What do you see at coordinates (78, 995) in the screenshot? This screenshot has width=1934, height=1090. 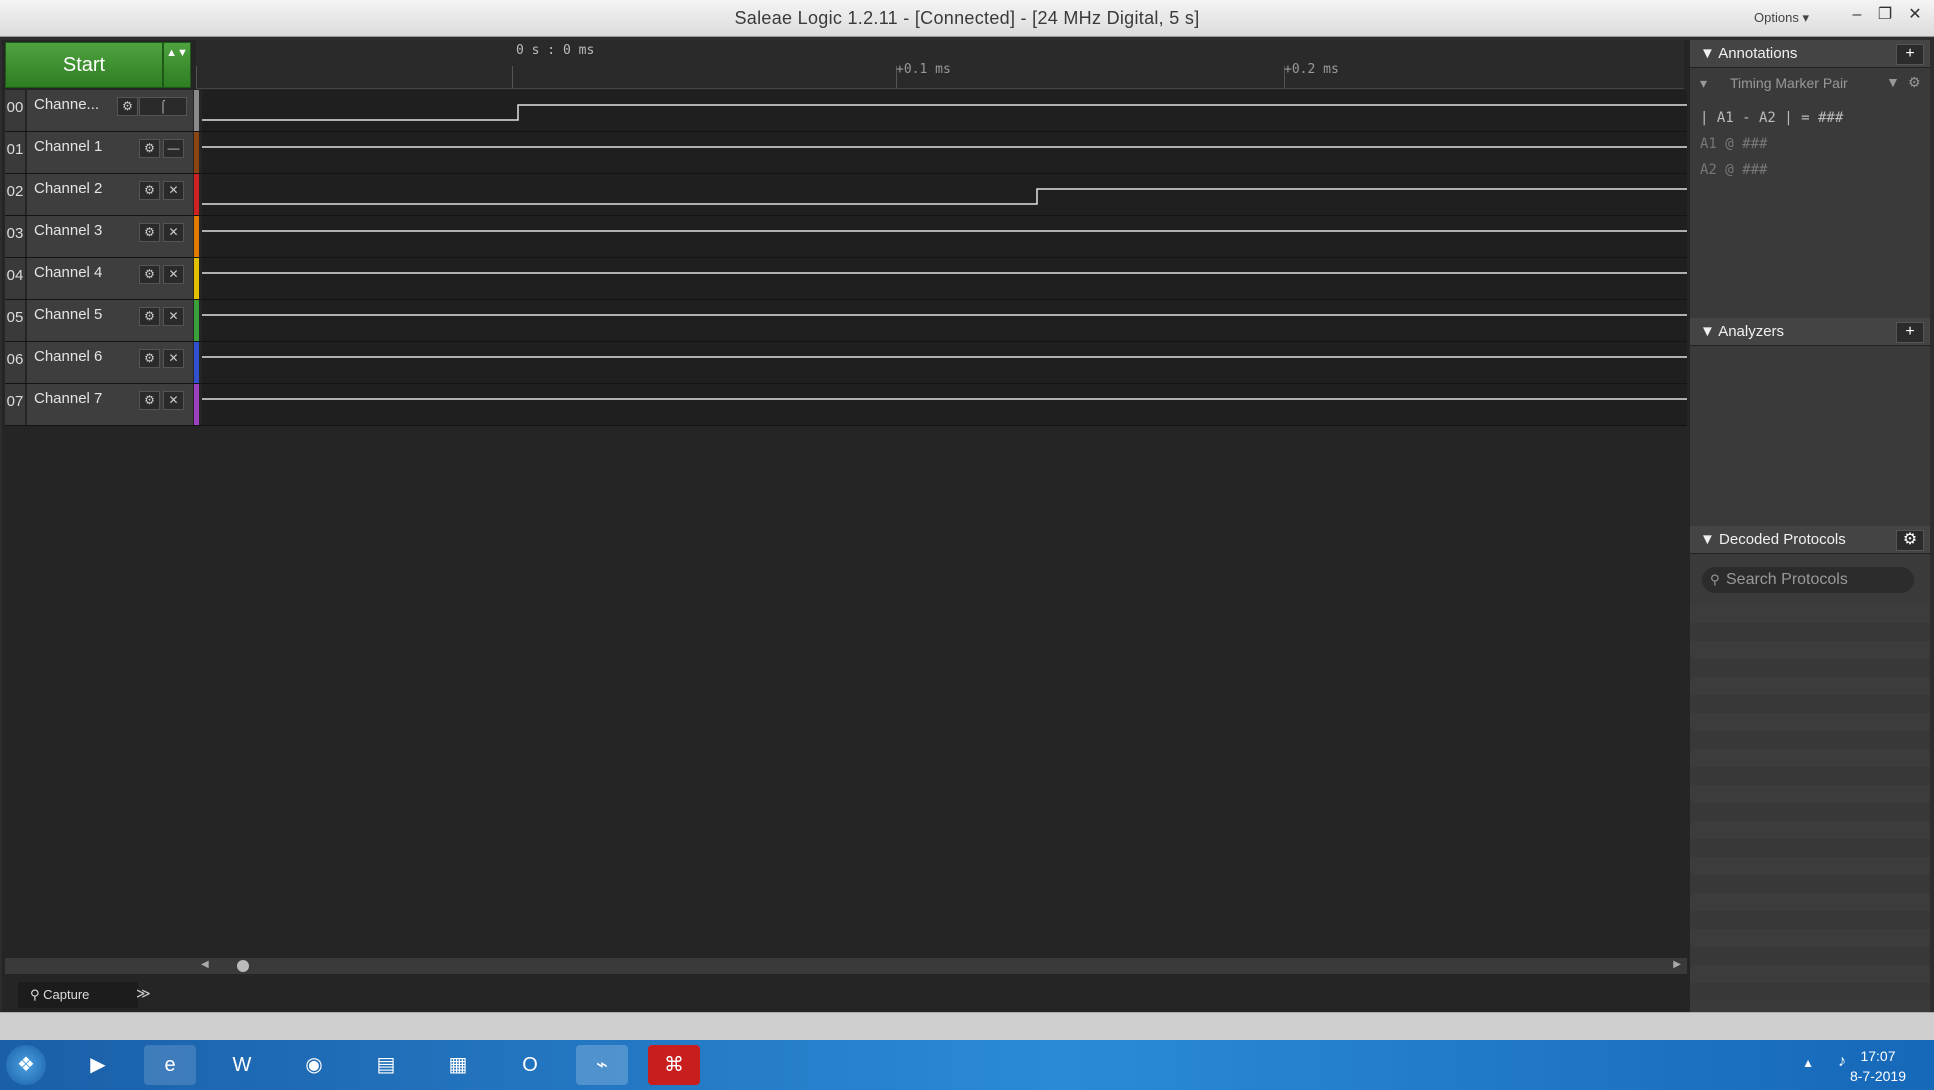 I see `capture-tab: ⚲ Capture` at bounding box center [78, 995].